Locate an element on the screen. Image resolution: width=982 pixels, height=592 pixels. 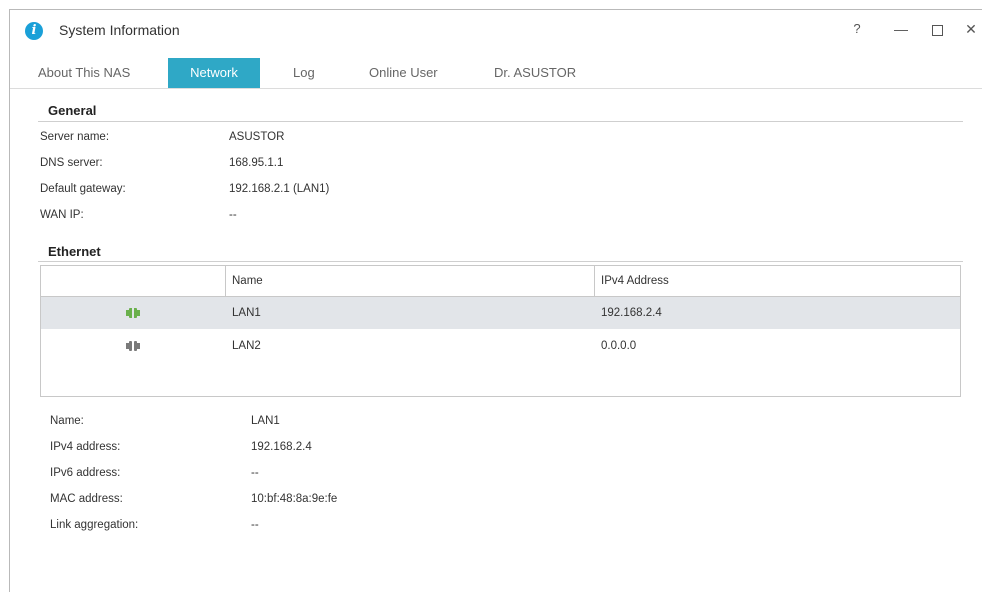
help-button: ? is located at coordinates (857, 29).